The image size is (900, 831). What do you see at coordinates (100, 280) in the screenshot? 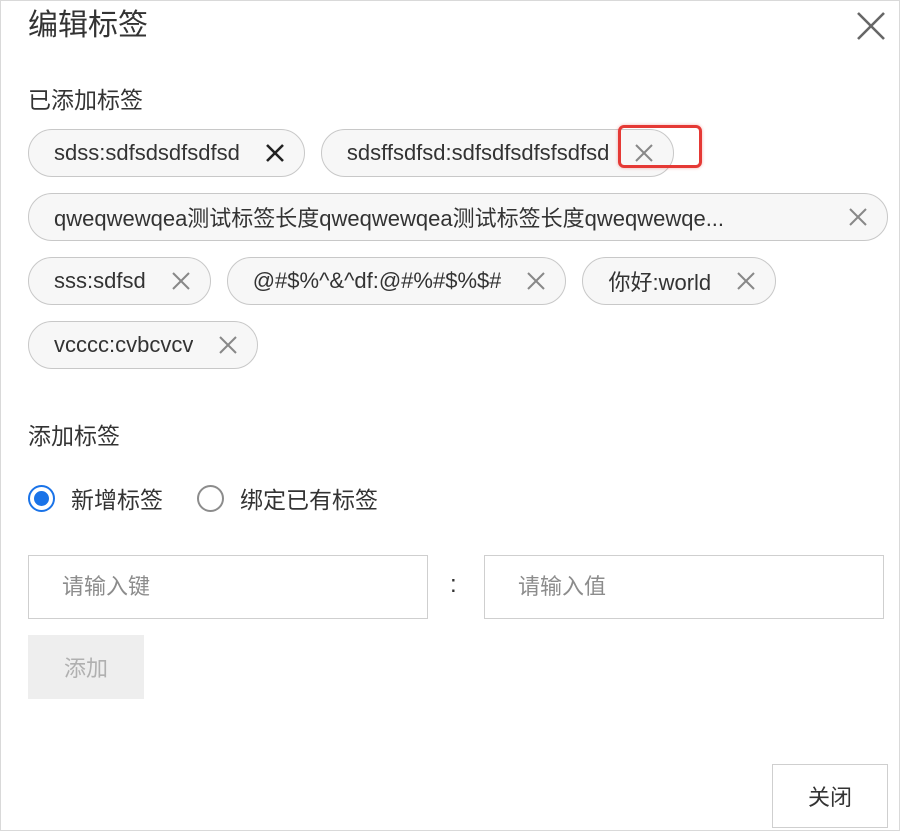
I see `tag-text: sss:sdfsd` at bounding box center [100, 280].